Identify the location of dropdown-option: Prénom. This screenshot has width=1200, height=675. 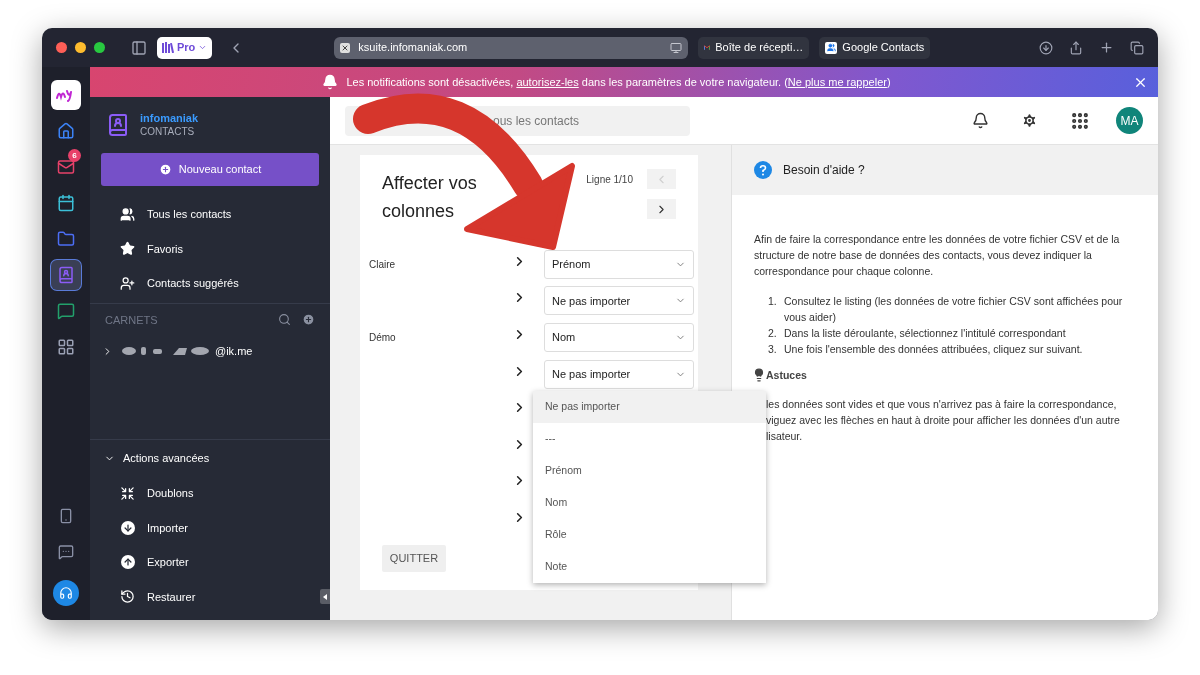
(649, 471).